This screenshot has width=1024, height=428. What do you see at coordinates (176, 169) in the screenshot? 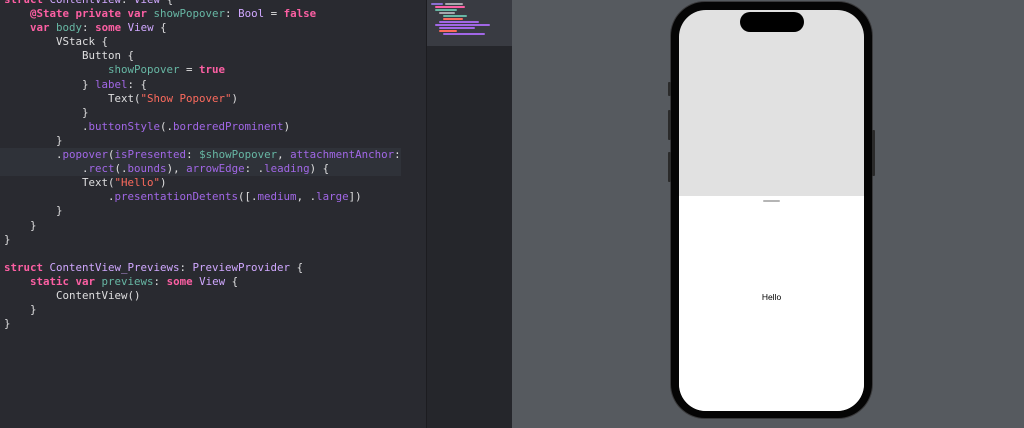
I see `code-token: ),` at bounding box center [176, 169].